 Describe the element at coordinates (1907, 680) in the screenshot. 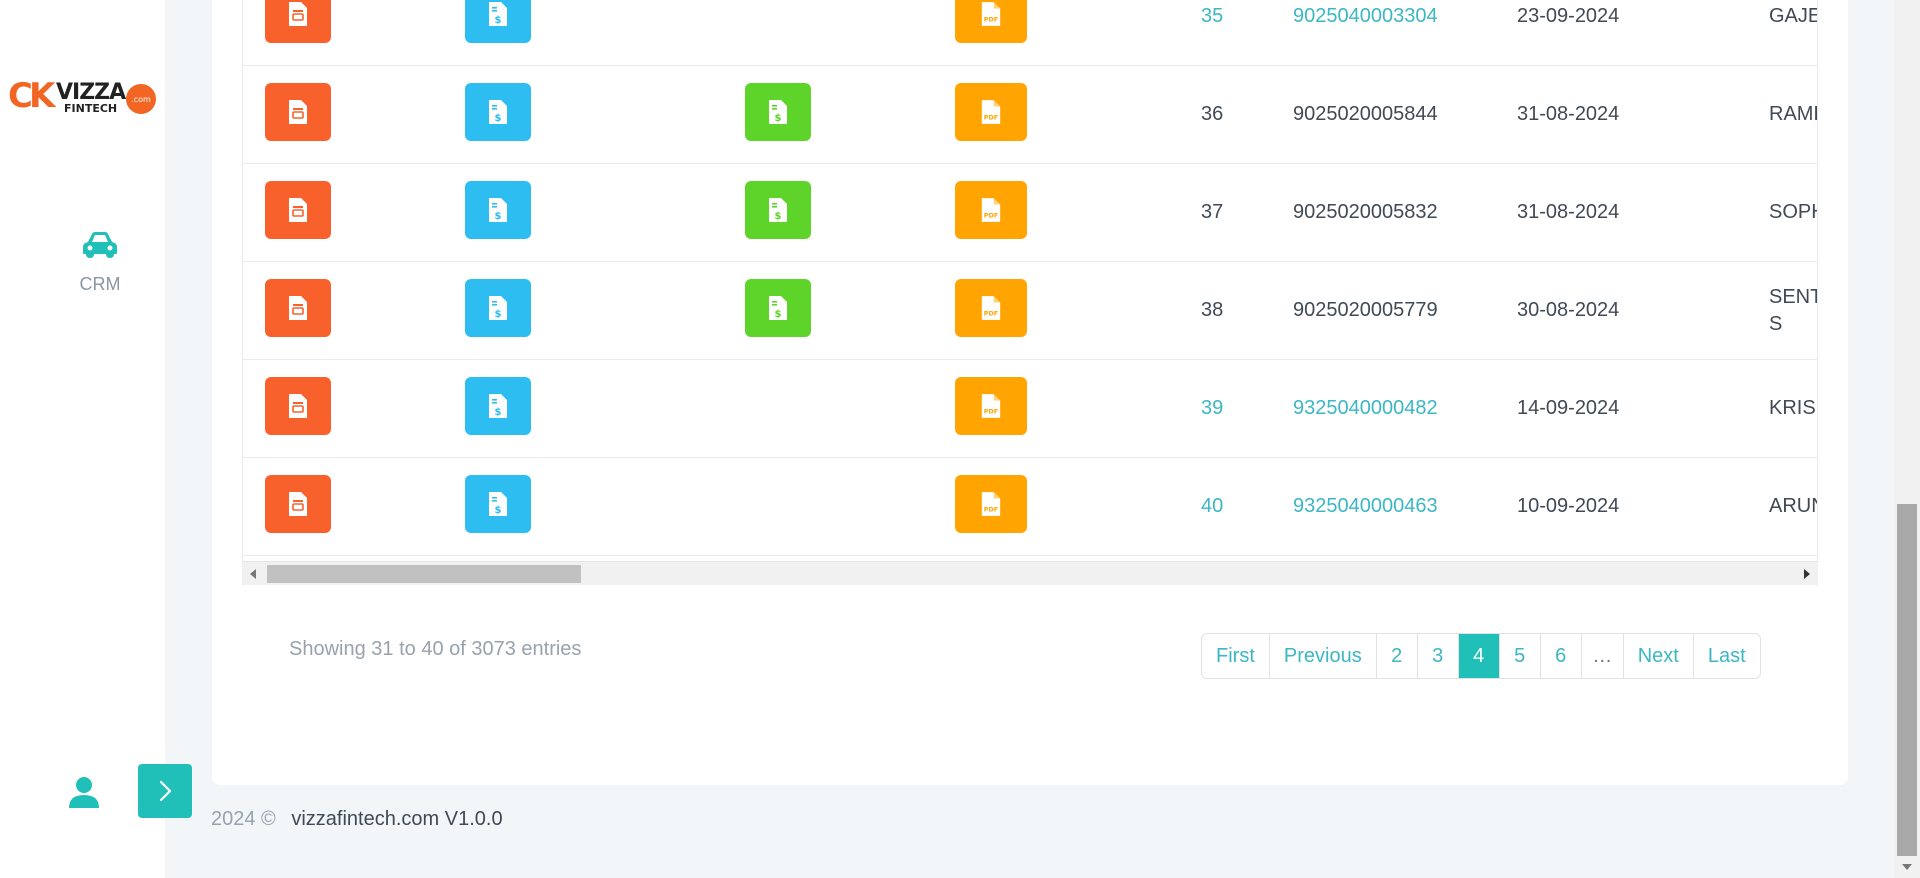

I see `vertical-scrollbar-thumb` at that location.